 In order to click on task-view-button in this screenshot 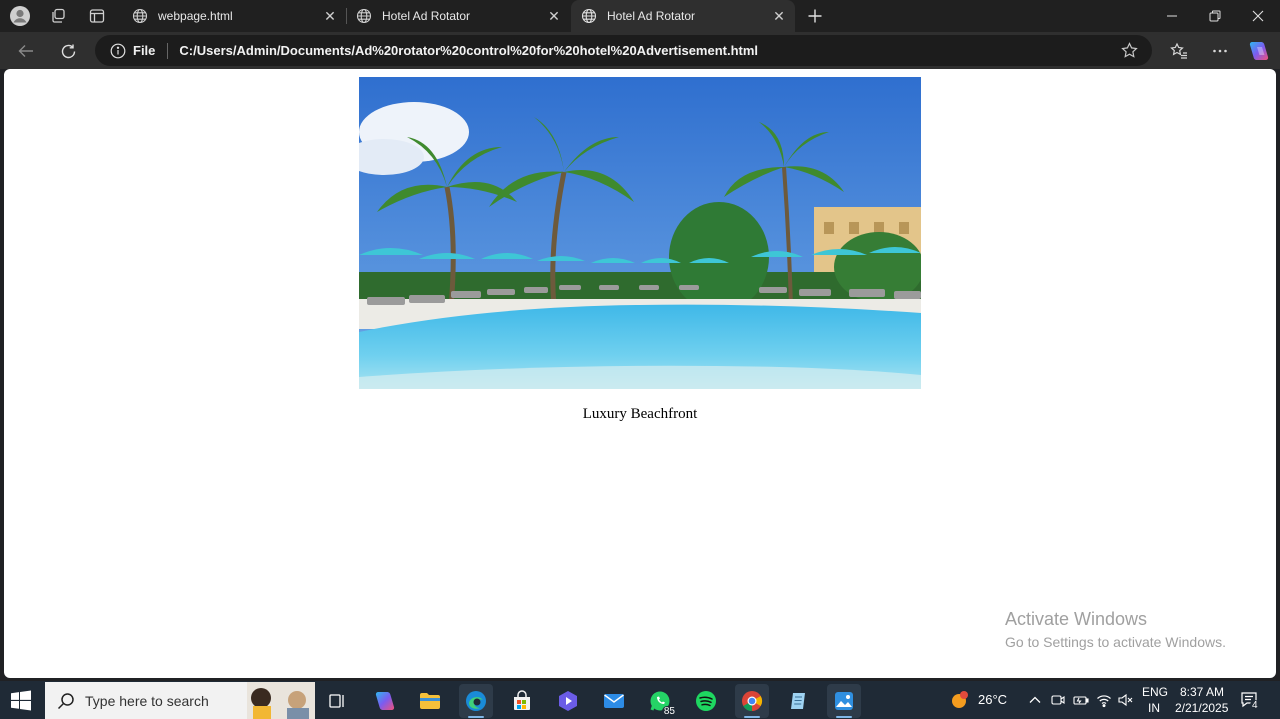, I will do `click(337, 701)`.